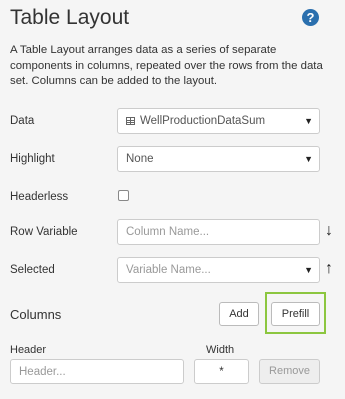  Describe the element at coordinates (203, 121) in the screenshot. I see `data-select-value: WellProductionDataSum` at that location.